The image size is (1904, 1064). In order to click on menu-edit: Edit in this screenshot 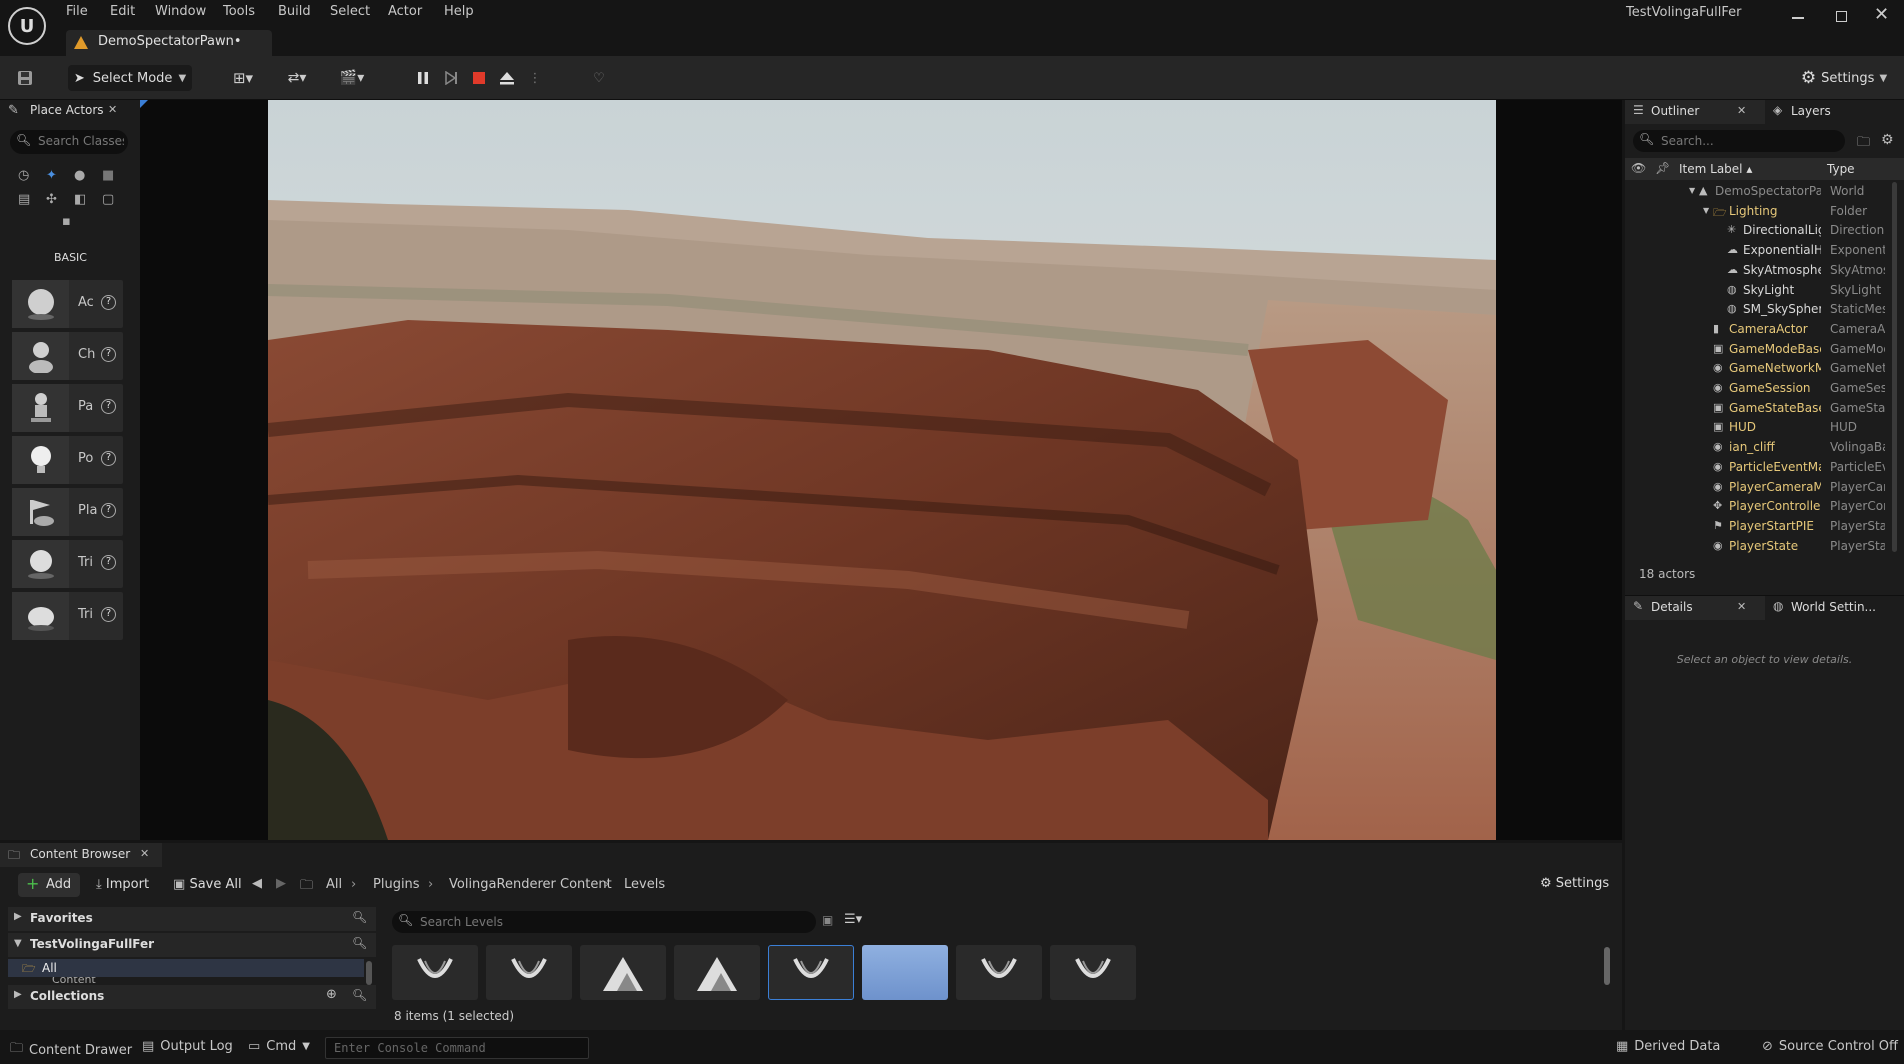, I will do `click(122, 11)`.